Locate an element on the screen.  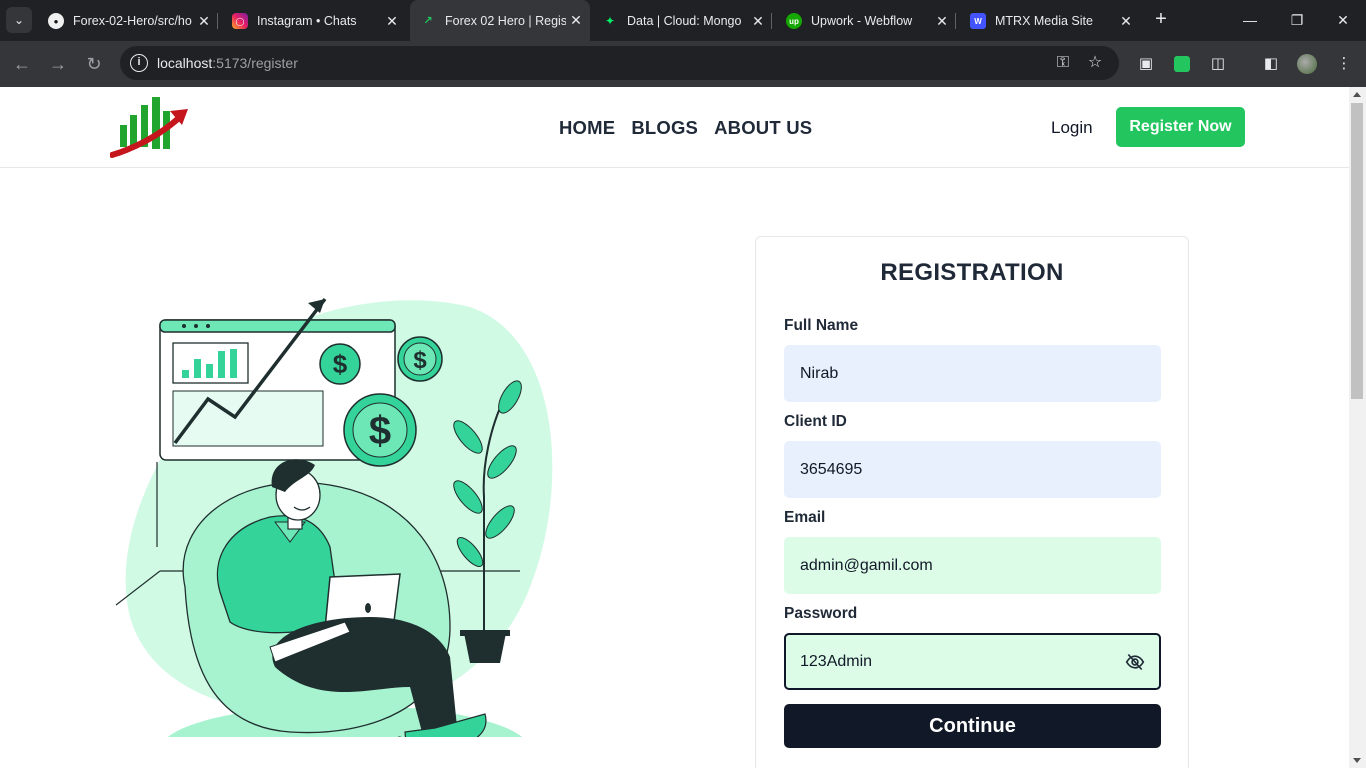
side-panel-icon: ◧ is located at coordinates (1271, 64).